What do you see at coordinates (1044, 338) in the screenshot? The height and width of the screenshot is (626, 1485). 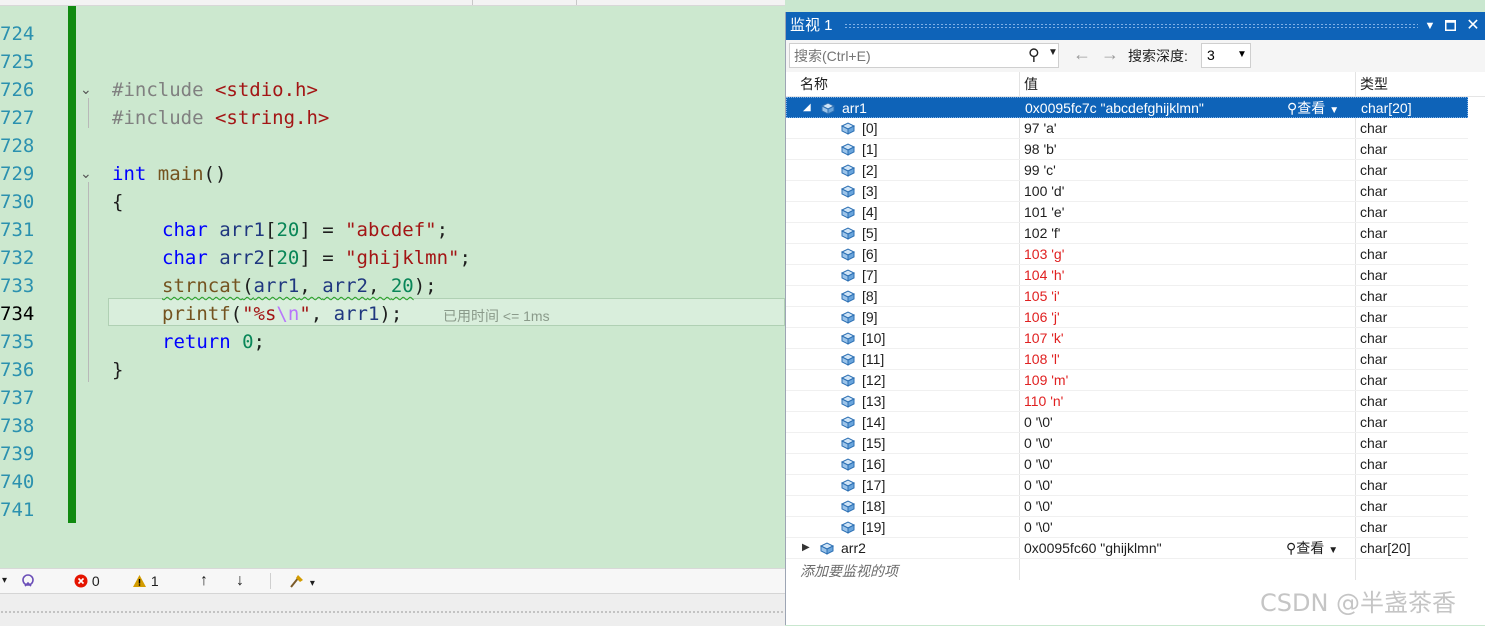 I see `watch-value: 107 'k'` at bounding box center [1044, 338].